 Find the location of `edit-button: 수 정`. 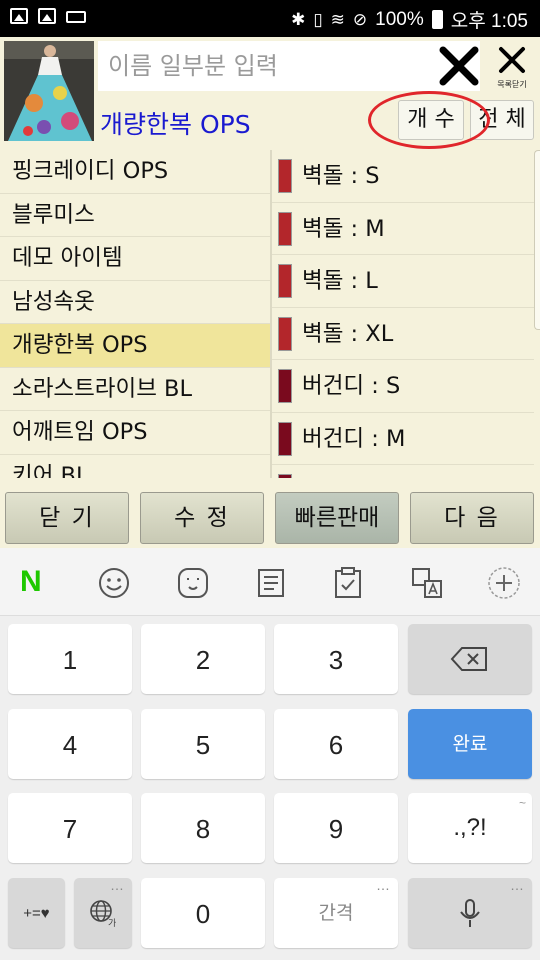

edit-button: 수 정 is located at coordinates (202, 518).